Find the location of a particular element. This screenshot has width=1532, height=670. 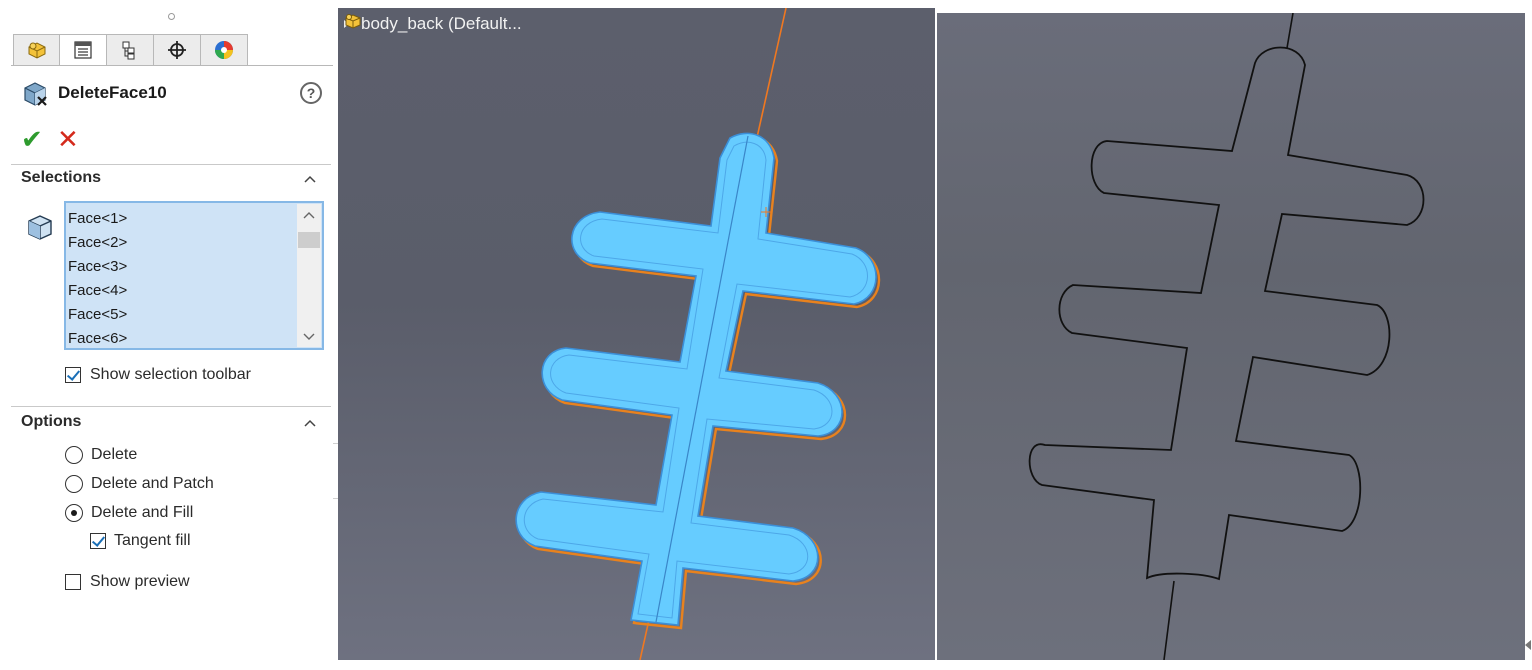

manager-tabs is located at coordinates (133, 50).